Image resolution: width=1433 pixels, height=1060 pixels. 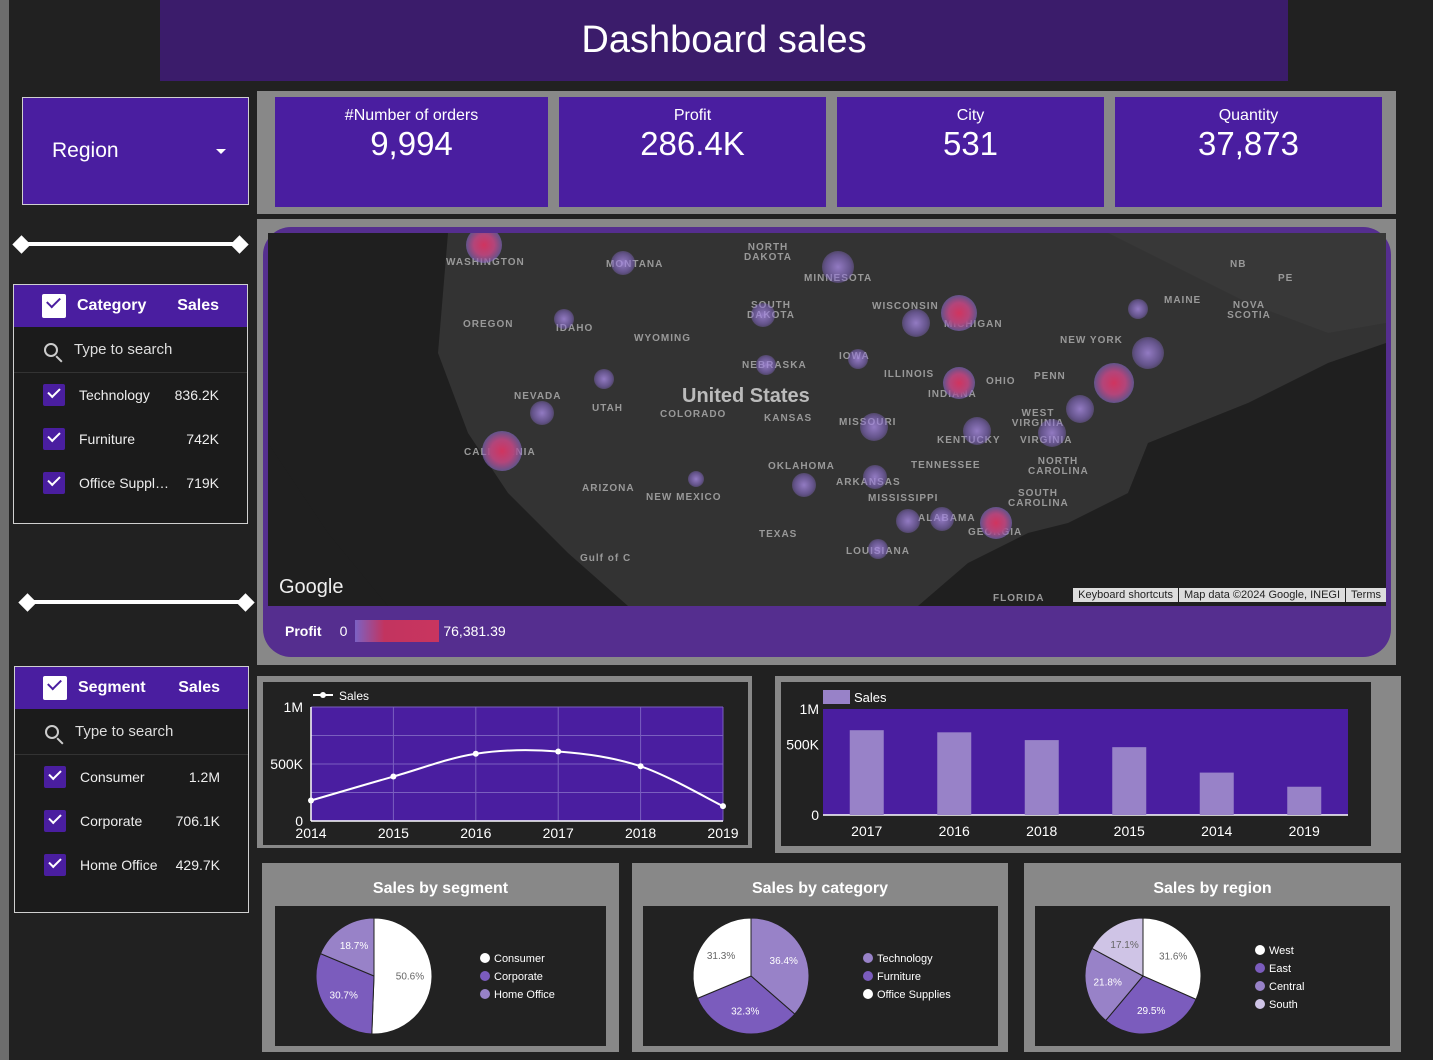 What do you see at coordinates (505, 763) in the screenshot?
I see `line-chart: 2014 2015 2016 2017 2018 20190500K1MSales` at bounding box center [505, 763].